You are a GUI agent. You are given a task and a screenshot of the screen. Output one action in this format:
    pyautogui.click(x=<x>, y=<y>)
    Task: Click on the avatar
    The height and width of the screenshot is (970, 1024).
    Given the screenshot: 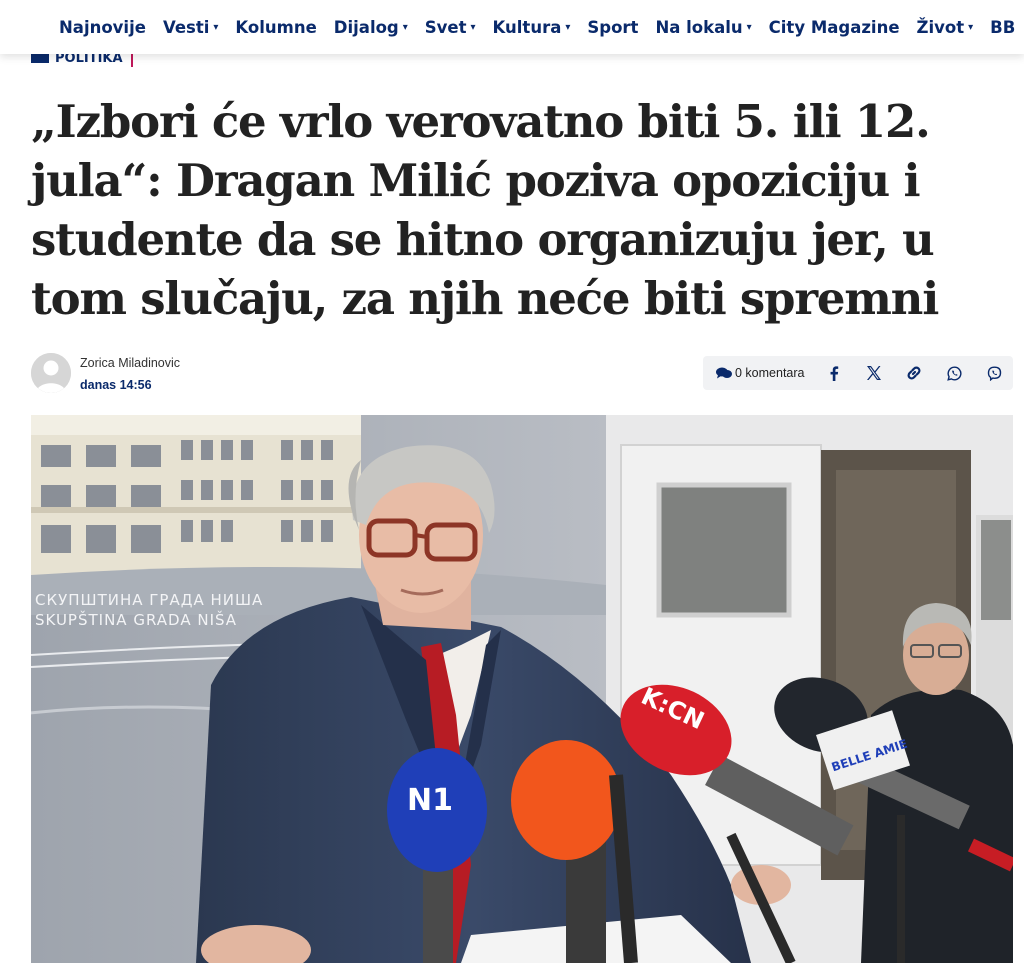 What is the action you would take?
    pyautogui.click(x=51, y=373)
    